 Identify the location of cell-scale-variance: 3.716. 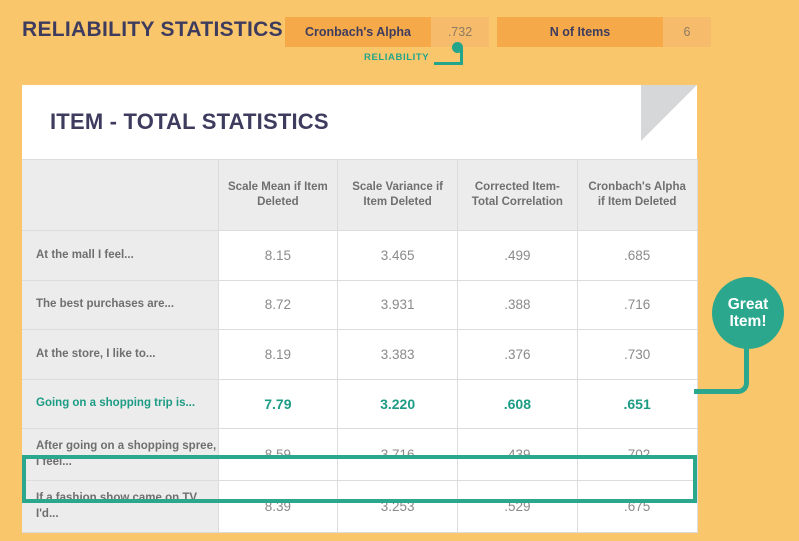
(397, 454).